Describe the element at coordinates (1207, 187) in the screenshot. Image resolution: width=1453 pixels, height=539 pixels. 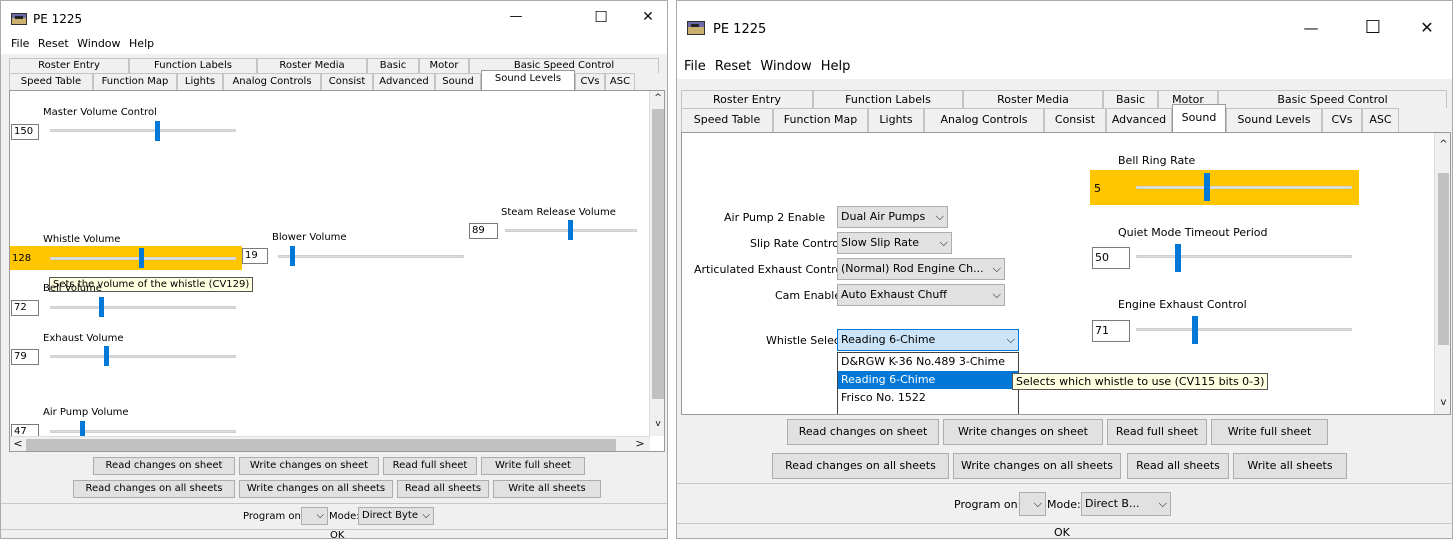
I see `bell-ring-rate-slider-thumb` at that location.